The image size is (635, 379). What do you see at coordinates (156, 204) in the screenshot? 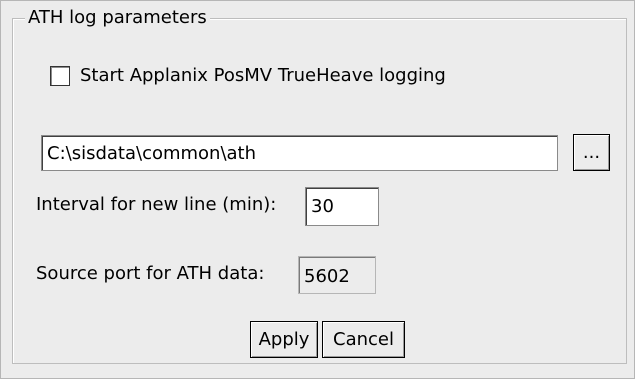
I see `interval-label: Interval for new line (min):` at bounding box center [156, 204].